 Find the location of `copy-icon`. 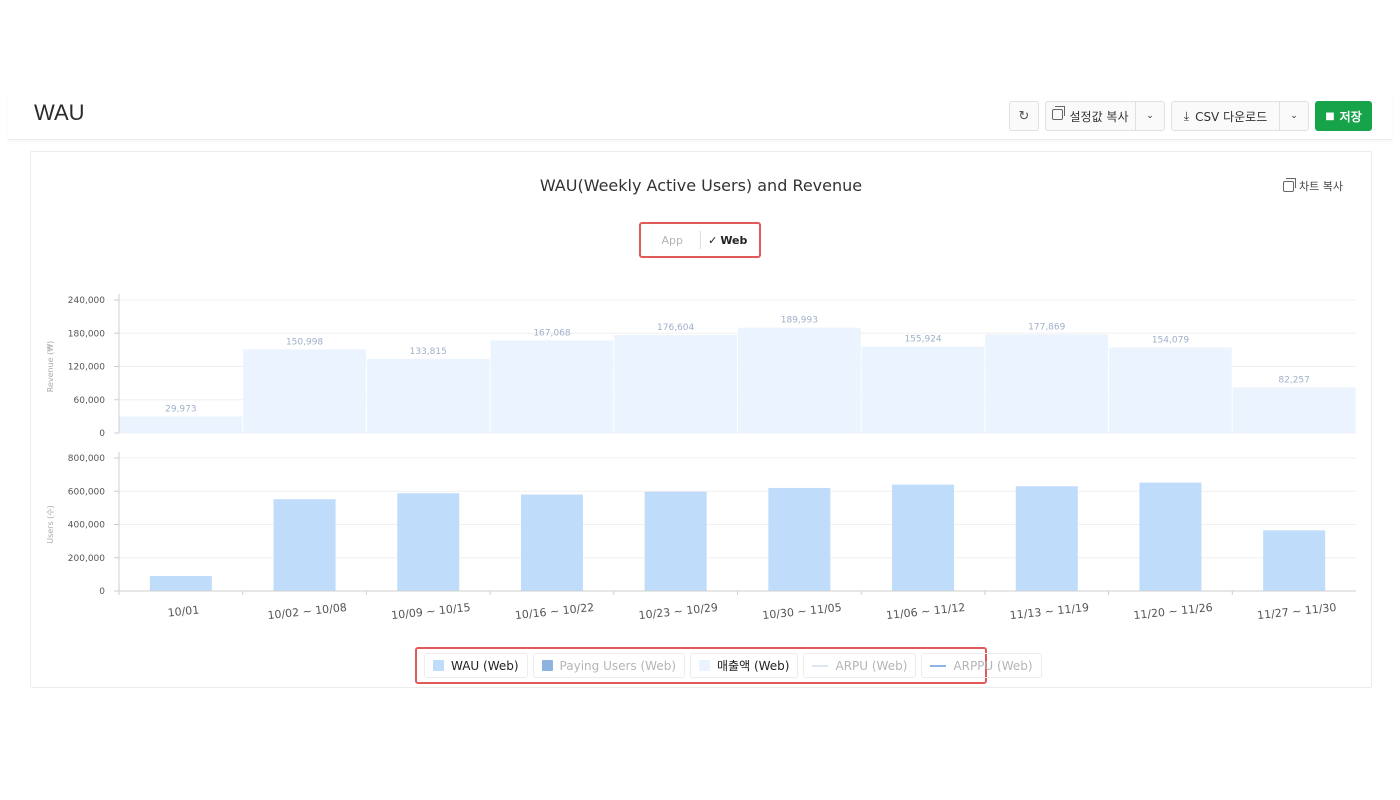

copy-icon is located at coordinates (1059, 114).